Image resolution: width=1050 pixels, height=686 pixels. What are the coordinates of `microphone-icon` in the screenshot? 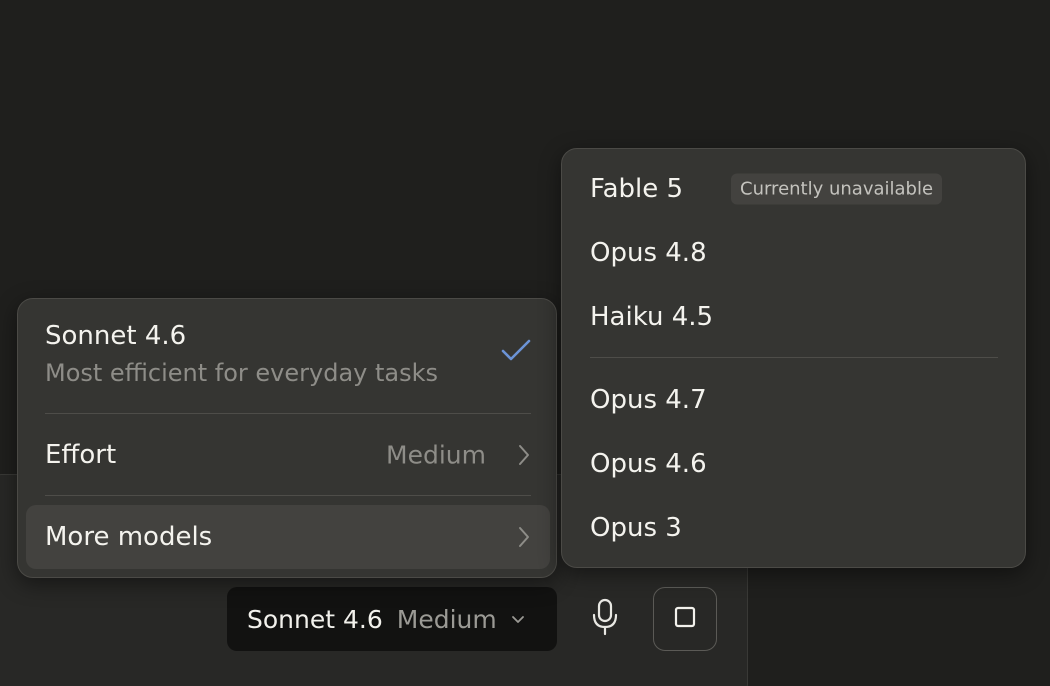 It's located at (605, 619).